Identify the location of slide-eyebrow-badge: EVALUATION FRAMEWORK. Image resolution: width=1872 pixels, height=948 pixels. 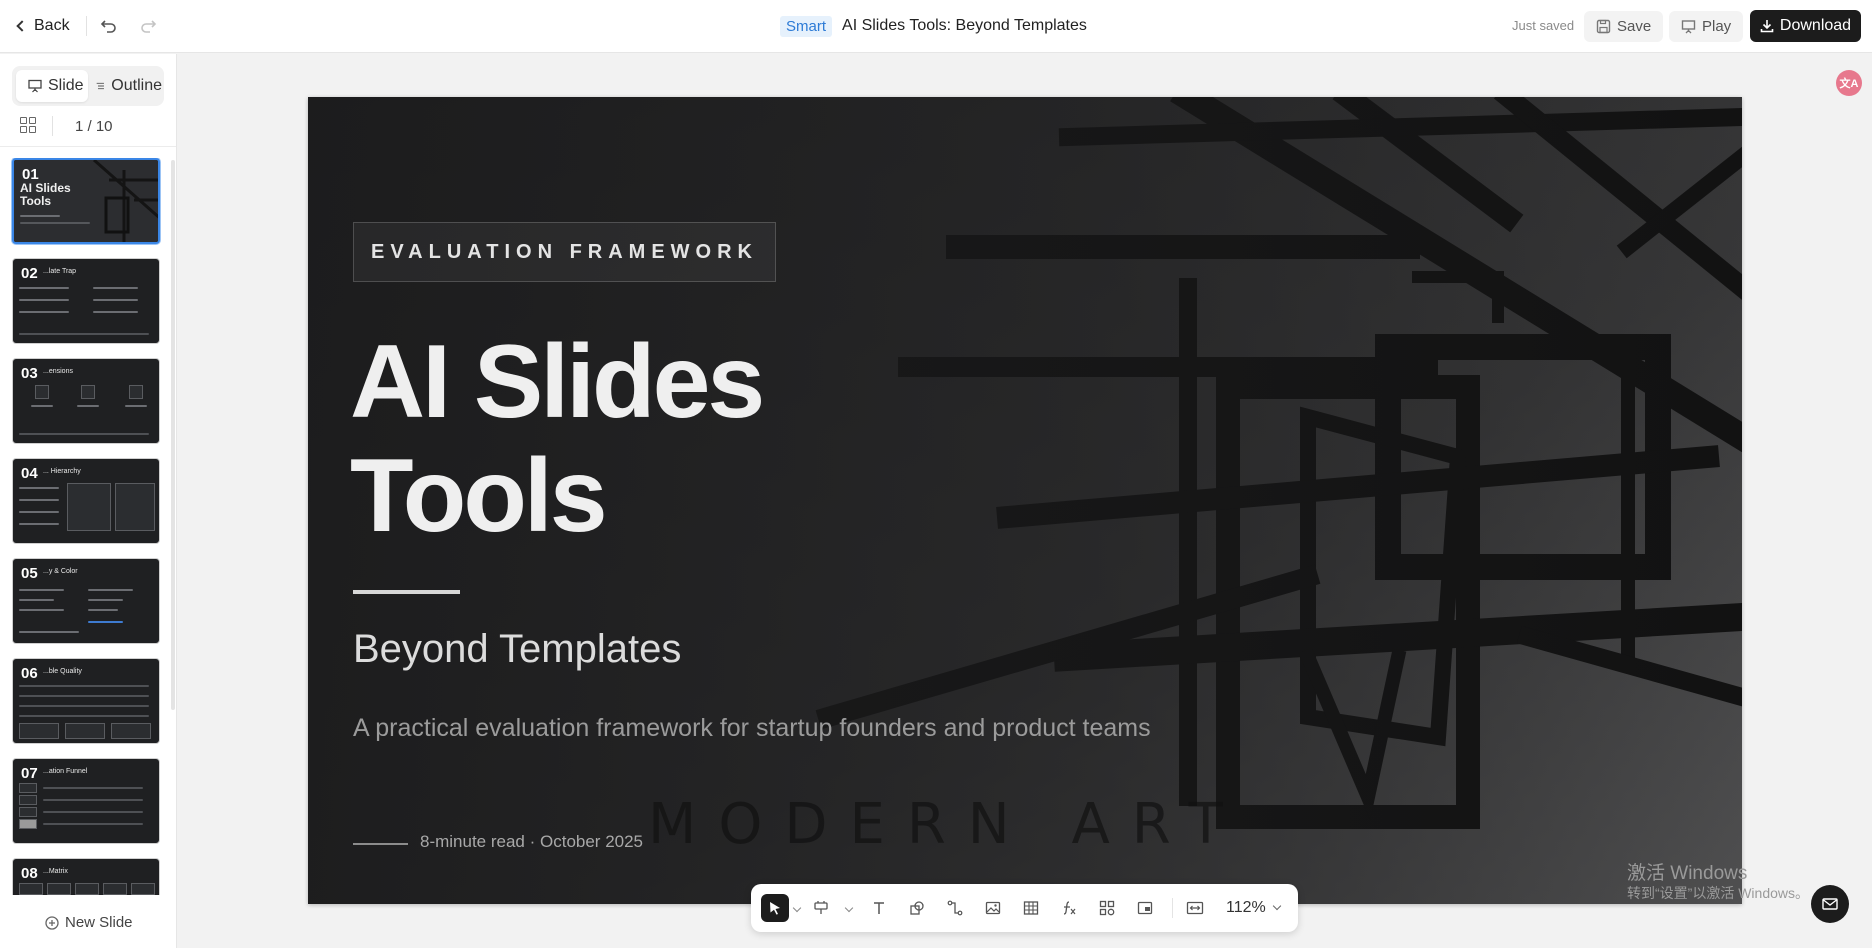
(564, 252).